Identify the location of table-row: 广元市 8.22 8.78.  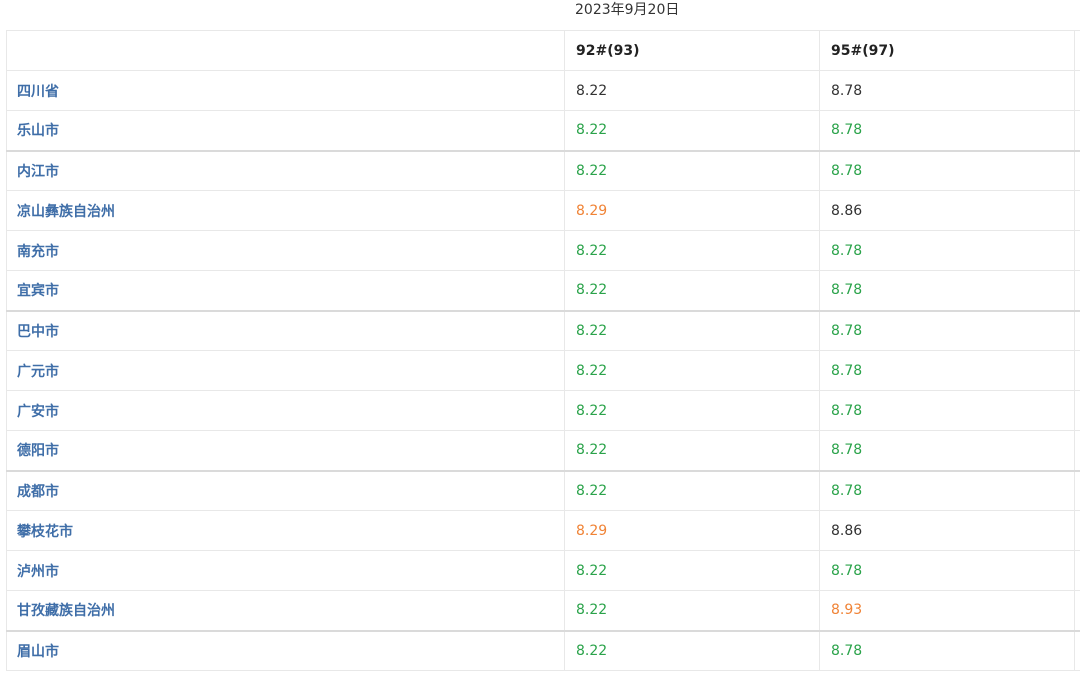
(543, 370).